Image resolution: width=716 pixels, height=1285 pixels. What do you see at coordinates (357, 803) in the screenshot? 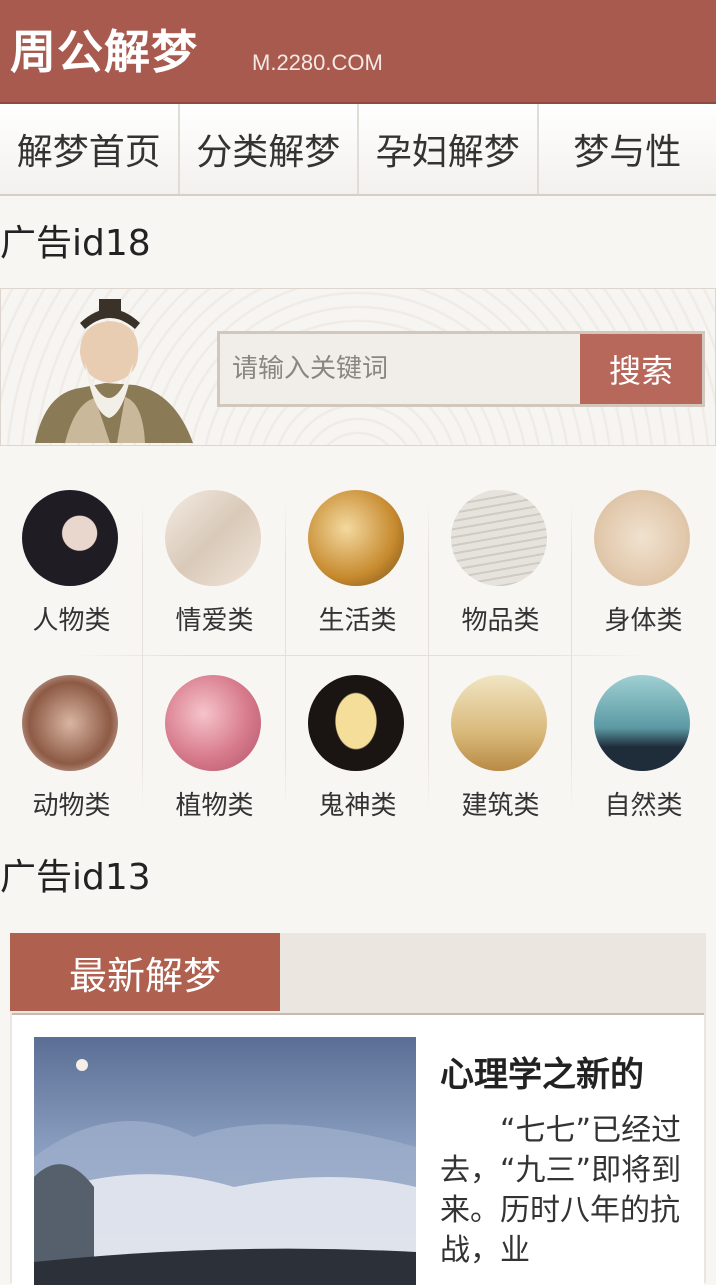
I see `category-label: 鬼神类` at bounding box center [357, 803].